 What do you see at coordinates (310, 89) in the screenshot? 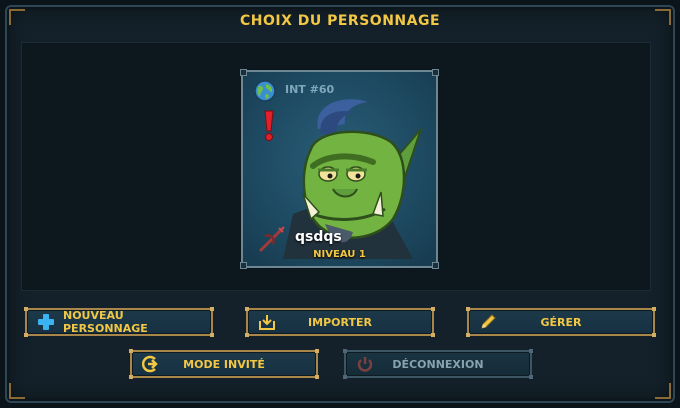
I see `server-id-label: INT #60` at bounding box center [310, 89].